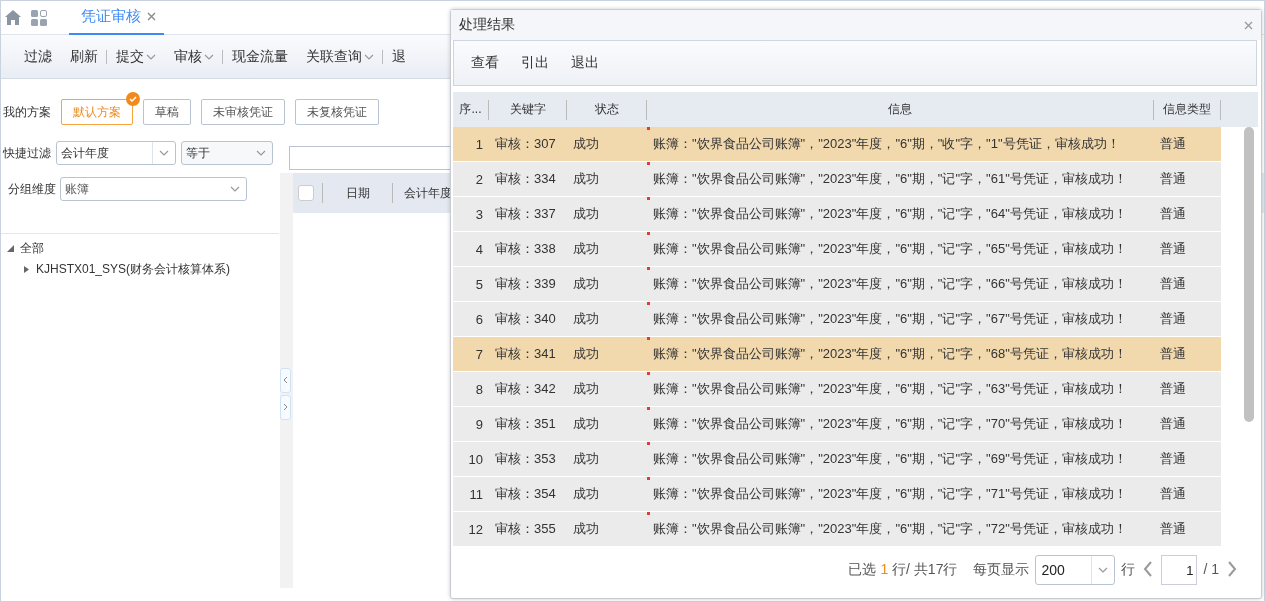 This screenshot has width=1265, height=602. I want to click on table-cell-text: 10, so click(475, 459).